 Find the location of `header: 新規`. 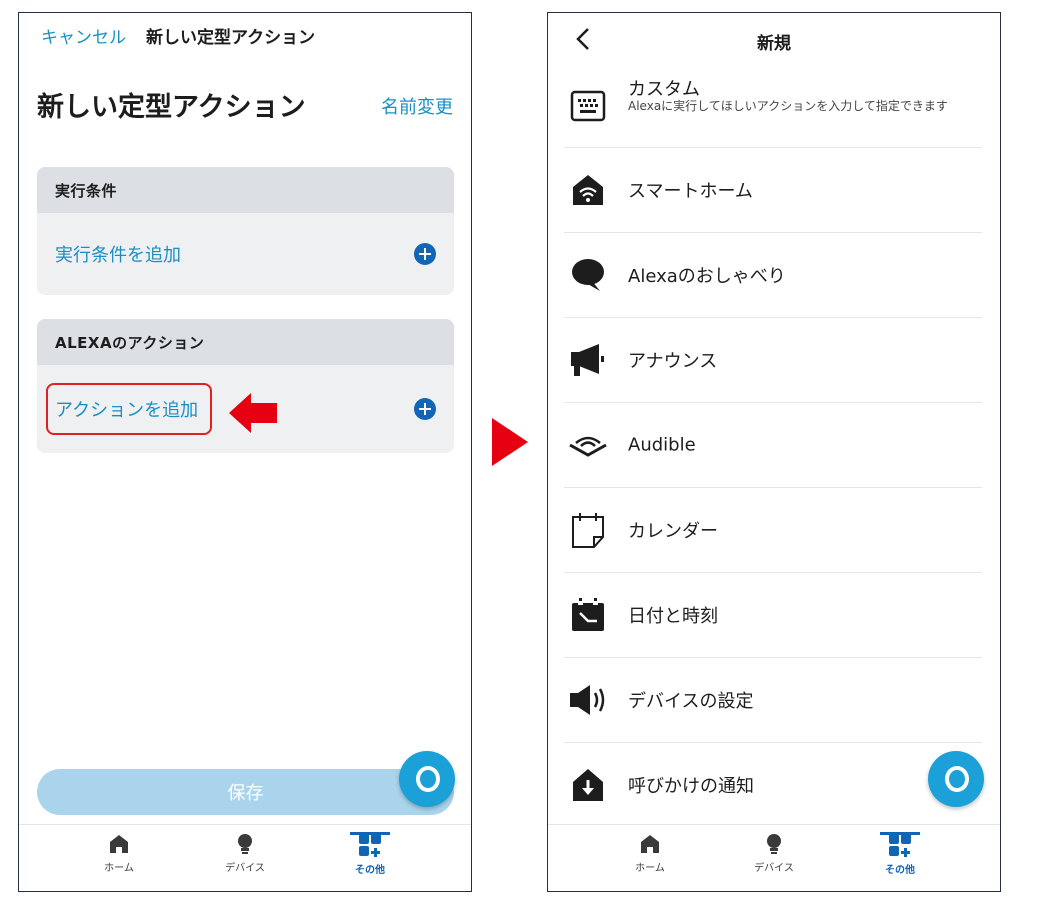

header: 新規 is located at coordinates (774, 40).